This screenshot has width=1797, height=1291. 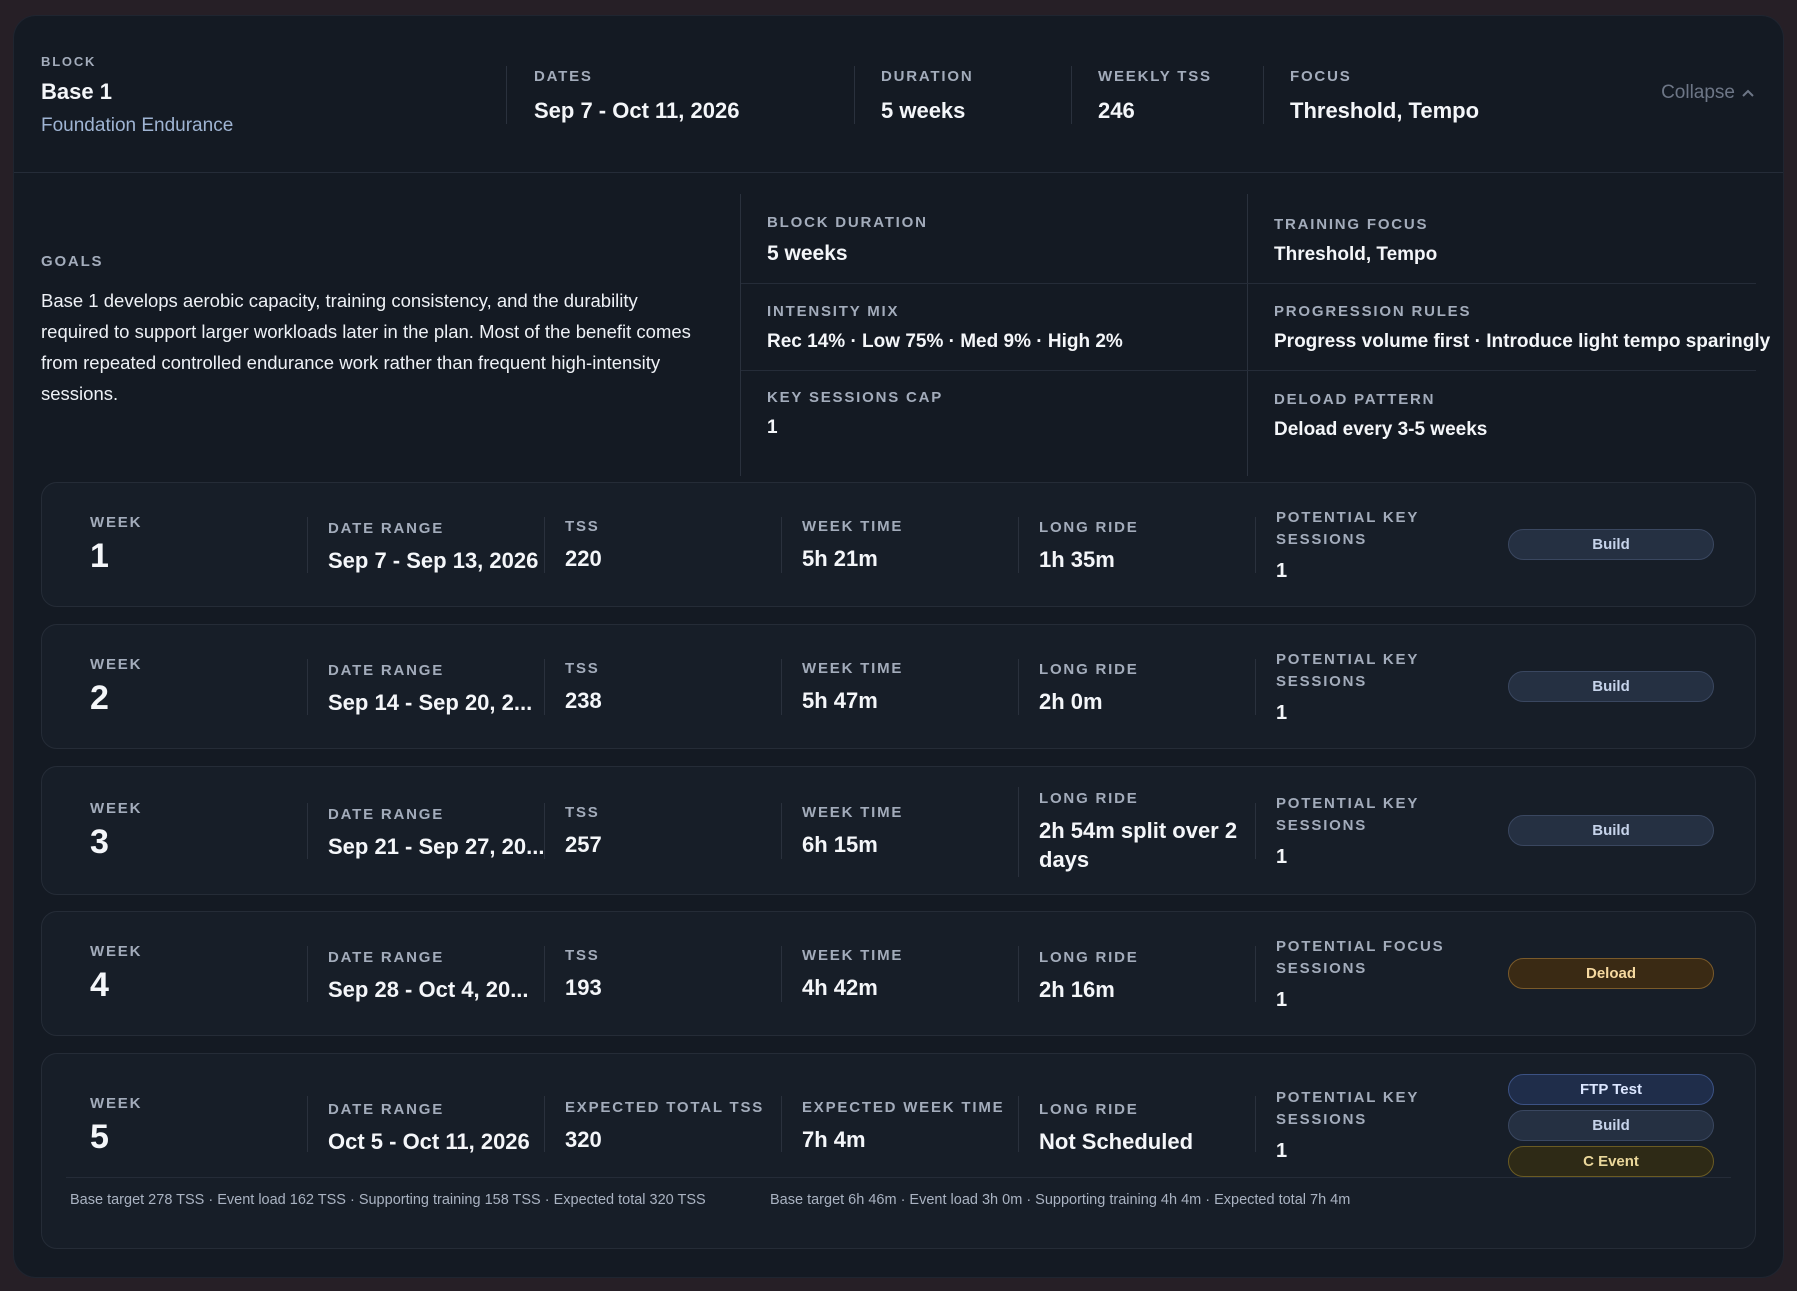 I want to click on week-number-cell: WEEK 1, so click(x=116, y=545).